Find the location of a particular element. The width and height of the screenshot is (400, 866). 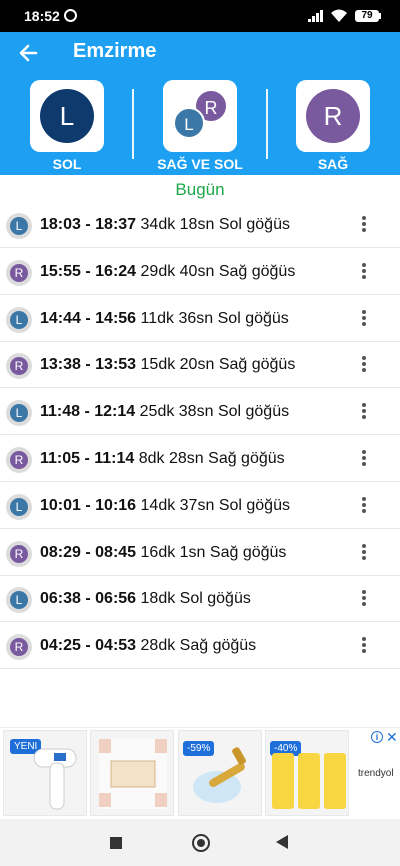

both-sides-tile: R L is located at coordinates (200, 116).